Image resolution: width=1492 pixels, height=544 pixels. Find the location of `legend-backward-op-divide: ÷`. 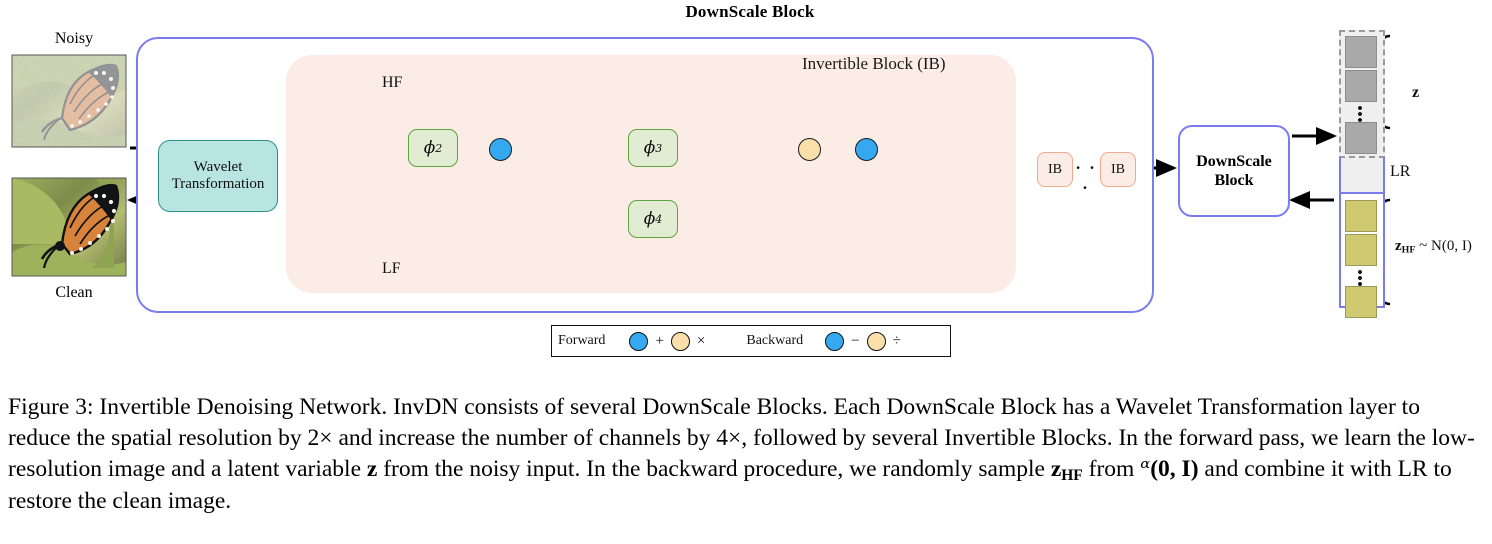

legend-backward-op-divide: ÷ is located at coordinates (896, 340).